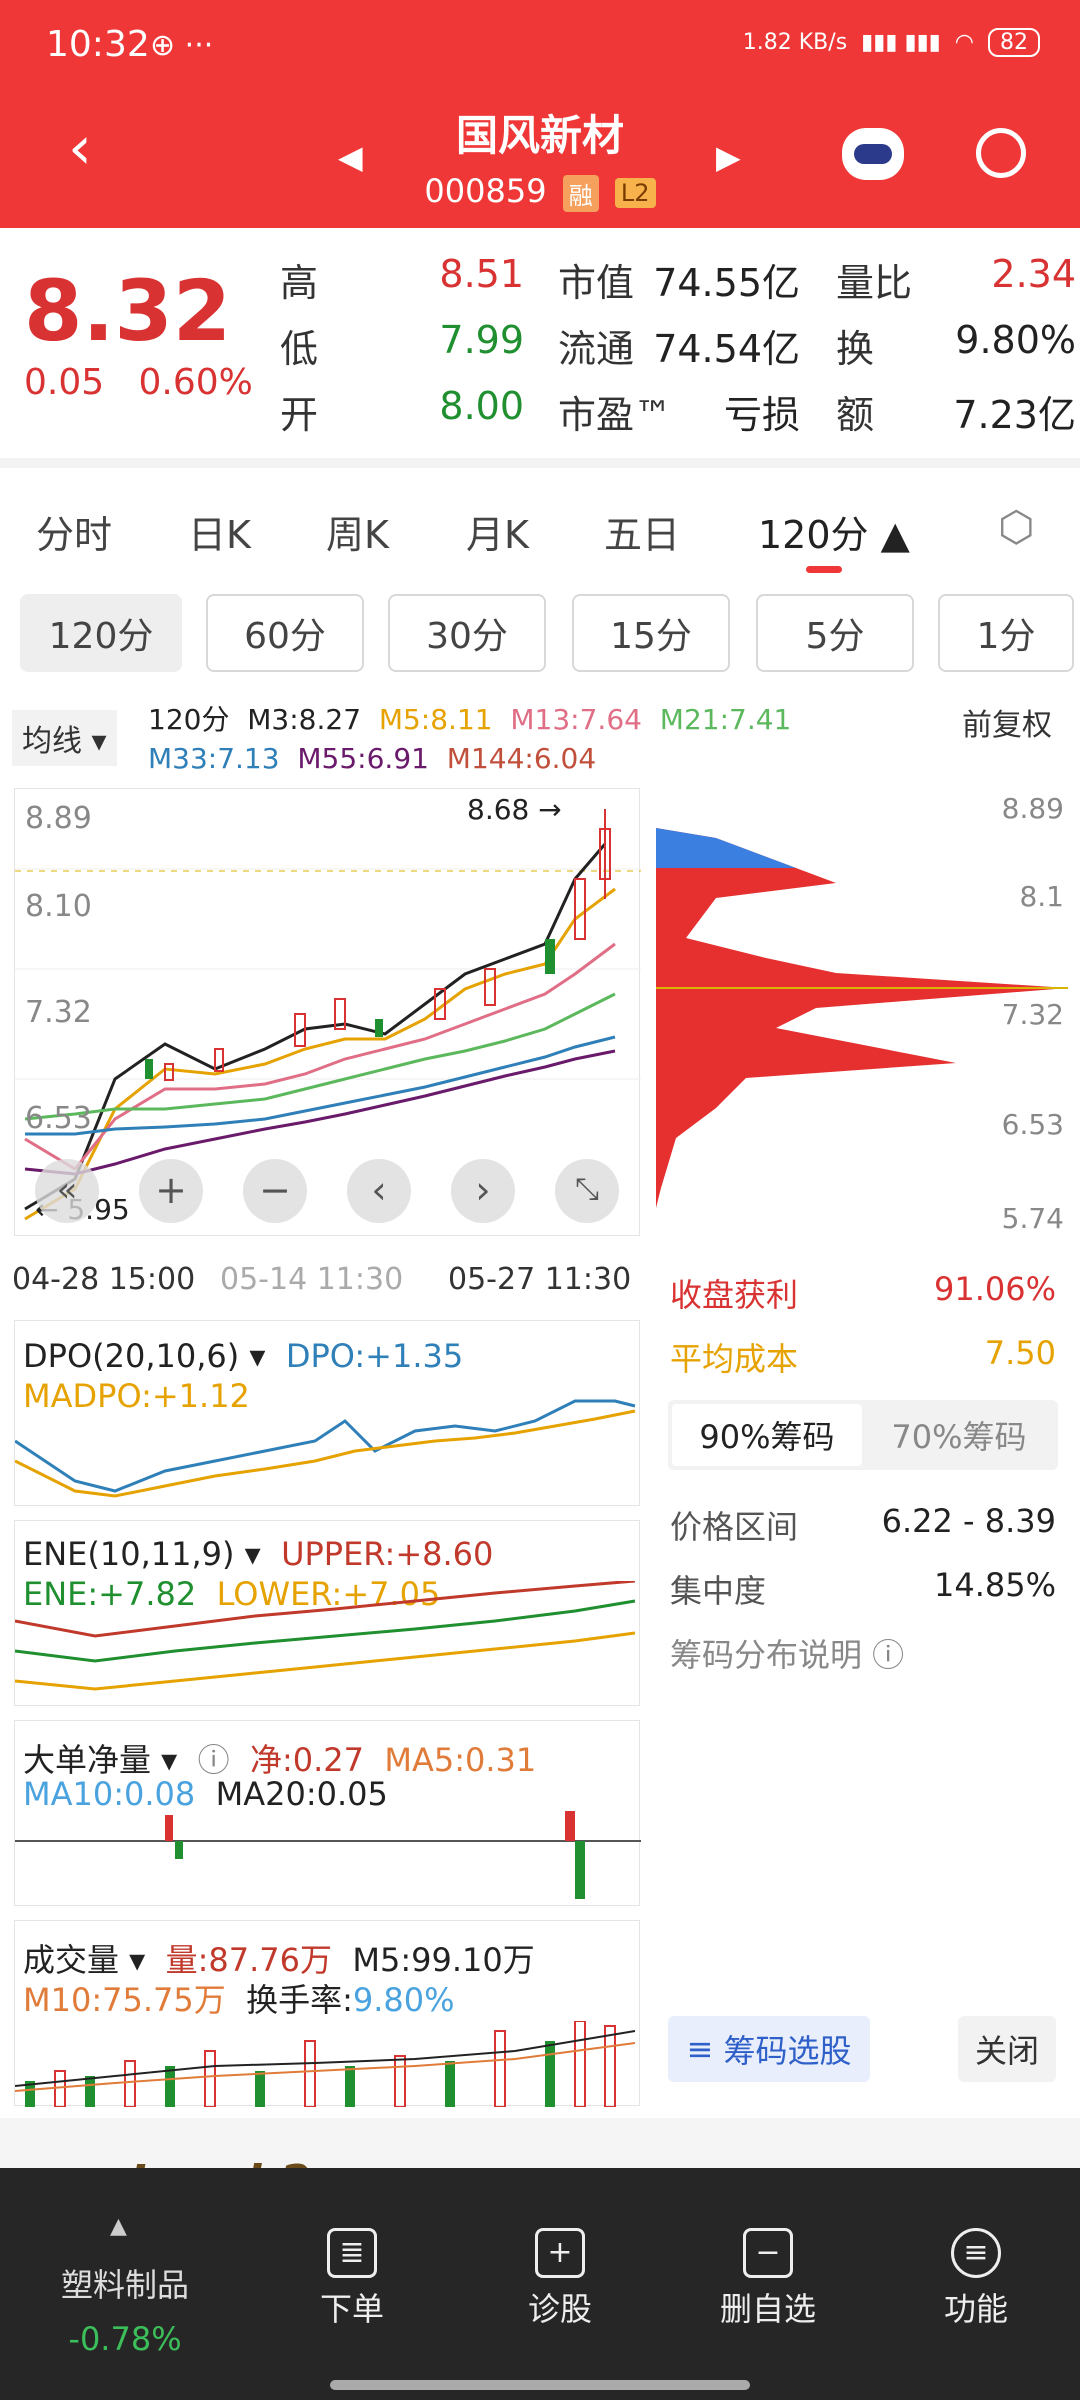 This screenshot has width=1080, height=2400. What do you see at coordinates (171, 1191) in the screenshot?
I see `zoom-in-icon: +` at bounding box center [171, 1191].